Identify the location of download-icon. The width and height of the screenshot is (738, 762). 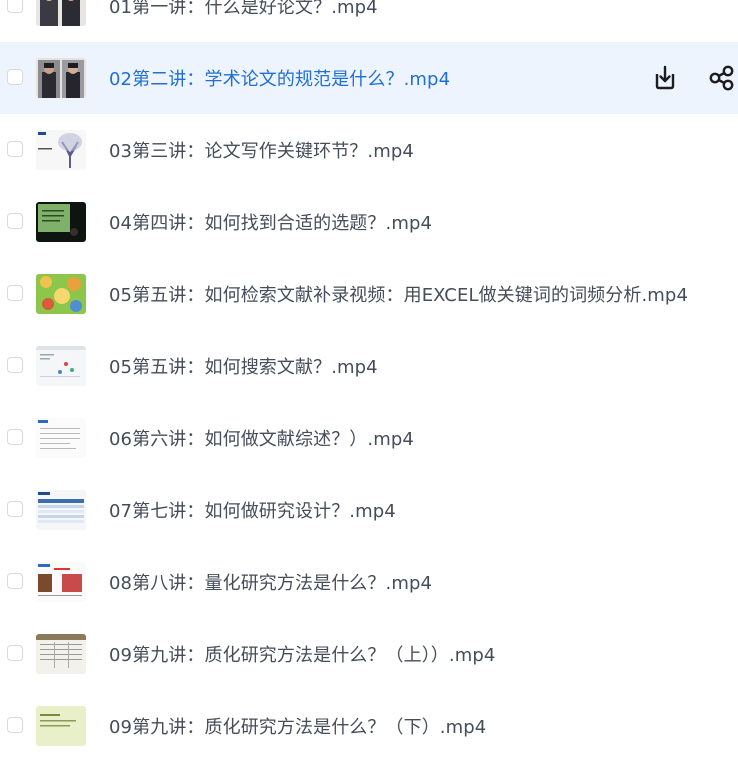
(665, 77).